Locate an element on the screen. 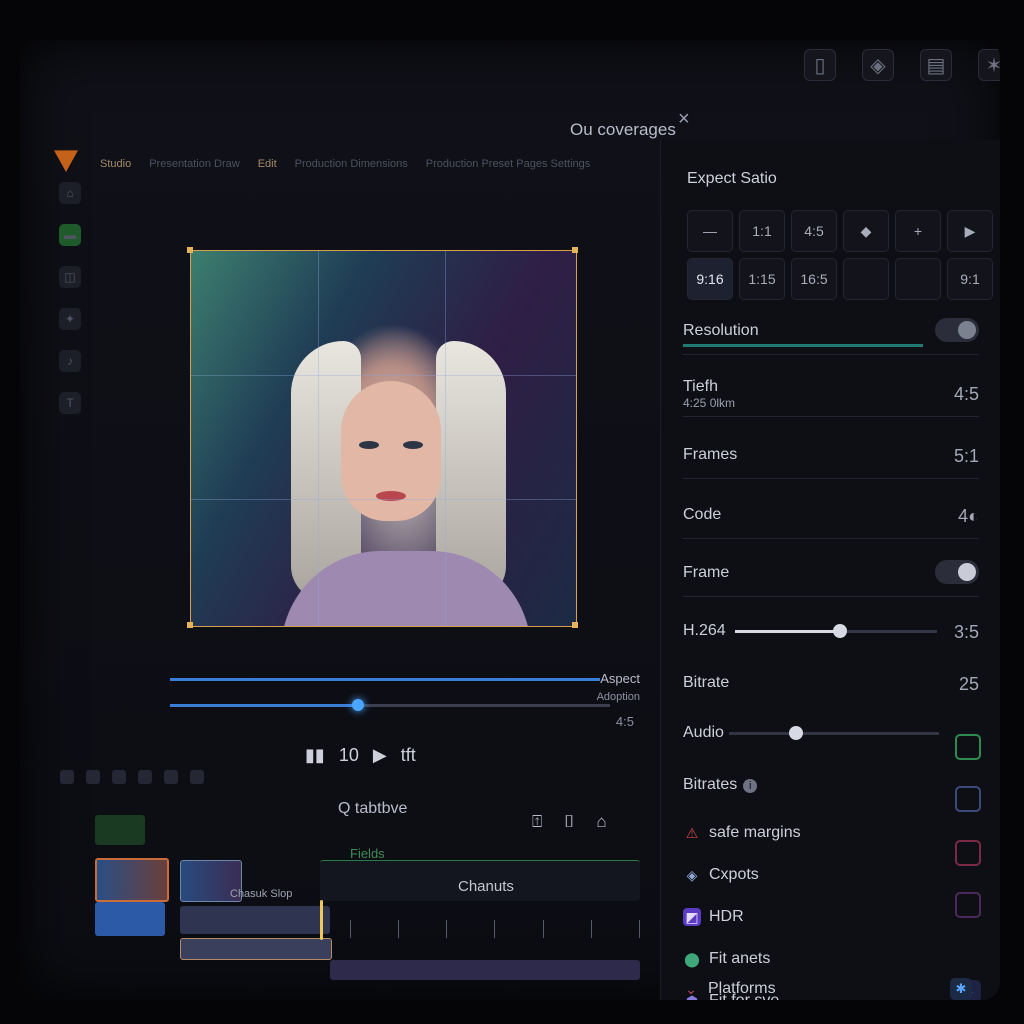  frame-forward-label: tft is located at coordinates (408, 755).